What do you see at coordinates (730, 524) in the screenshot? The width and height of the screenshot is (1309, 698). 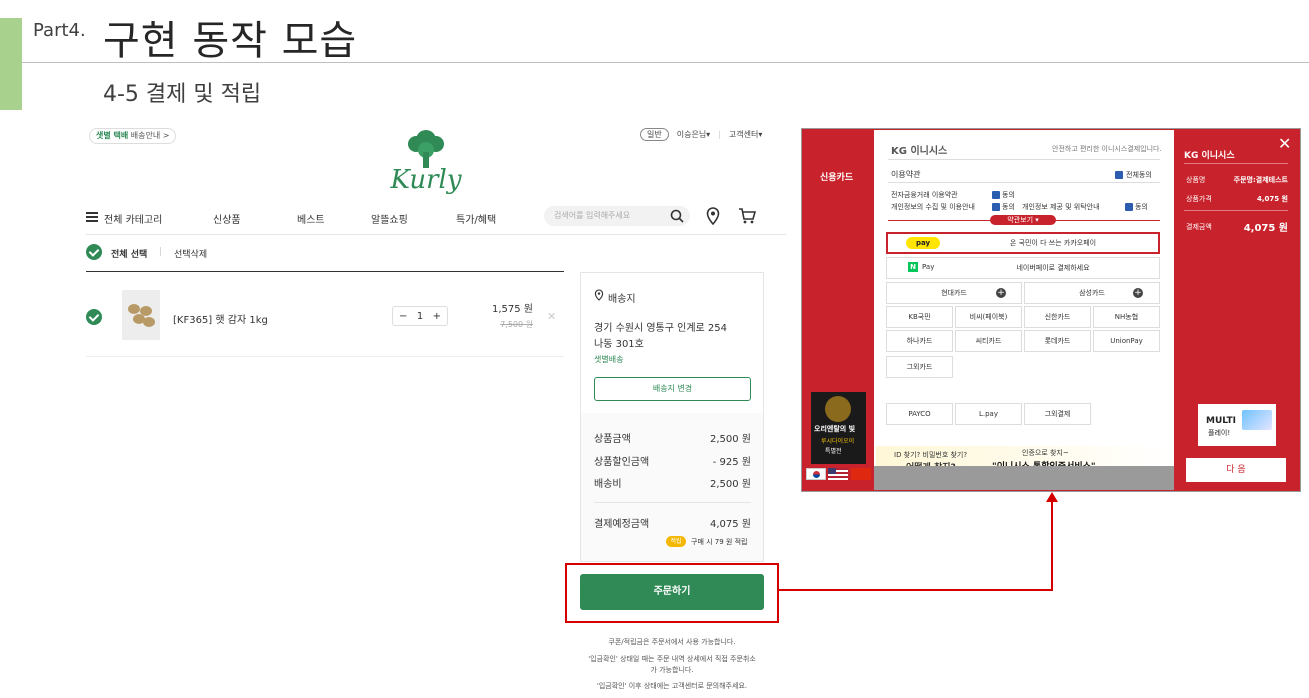 I see `summary-total-value: 4,075 원` at bounding box center [730, 524].